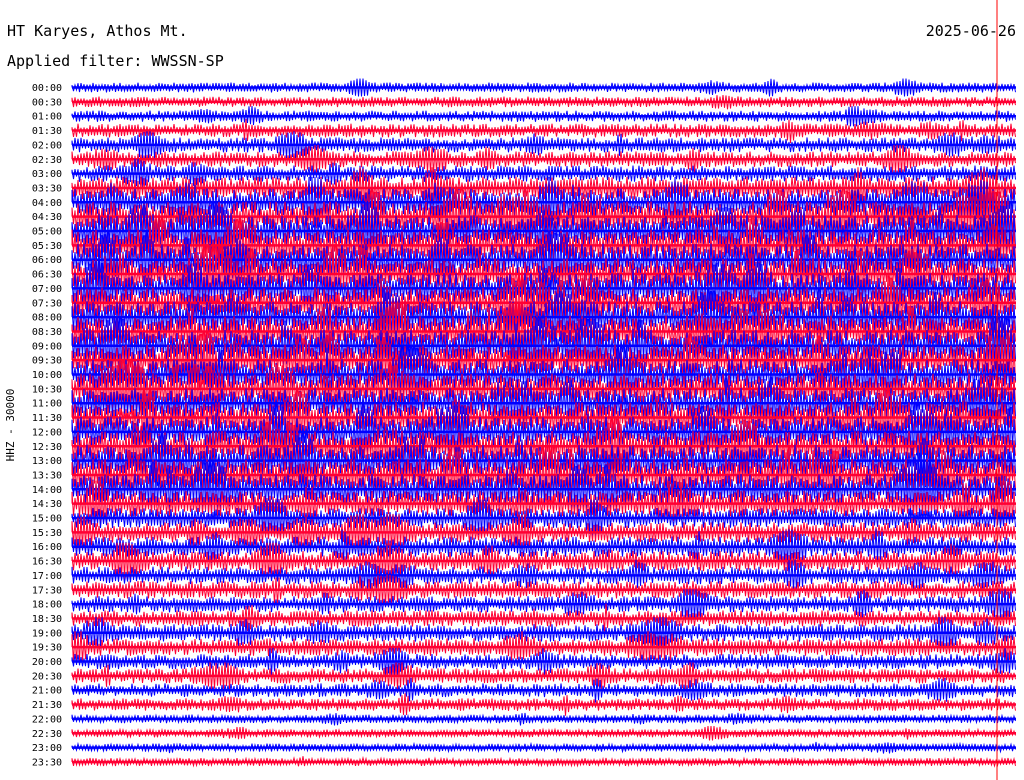  I want to click on time-label: 21:30, so click(47, 705).